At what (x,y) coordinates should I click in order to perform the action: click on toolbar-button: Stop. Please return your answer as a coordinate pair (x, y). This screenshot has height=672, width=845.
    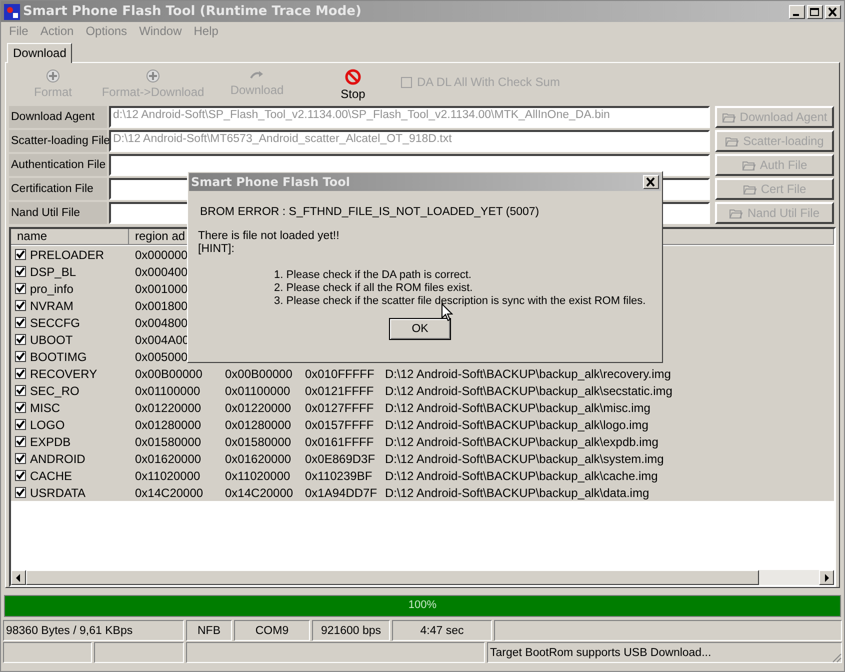
    Looking at the image, I should click on (353, 85).